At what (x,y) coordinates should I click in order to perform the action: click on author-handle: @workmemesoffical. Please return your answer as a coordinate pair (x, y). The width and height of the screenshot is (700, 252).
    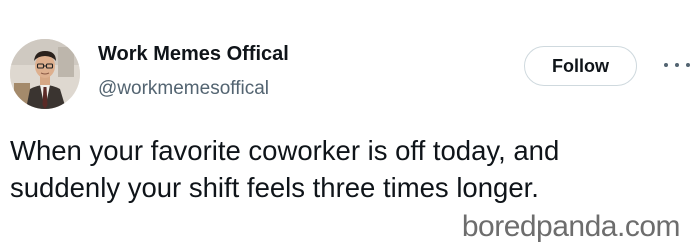
    Looking at the image, I should click on (183, 89).